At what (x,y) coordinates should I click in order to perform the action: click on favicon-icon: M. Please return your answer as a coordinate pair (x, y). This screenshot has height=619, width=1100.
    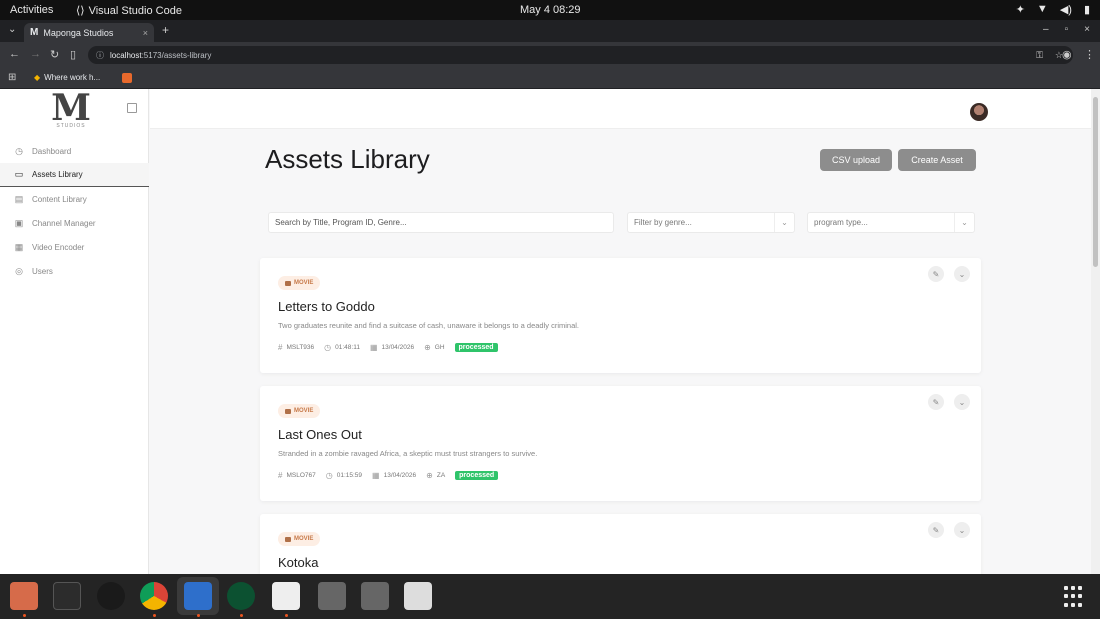
    Looking at the image, I should click on (34, 32).